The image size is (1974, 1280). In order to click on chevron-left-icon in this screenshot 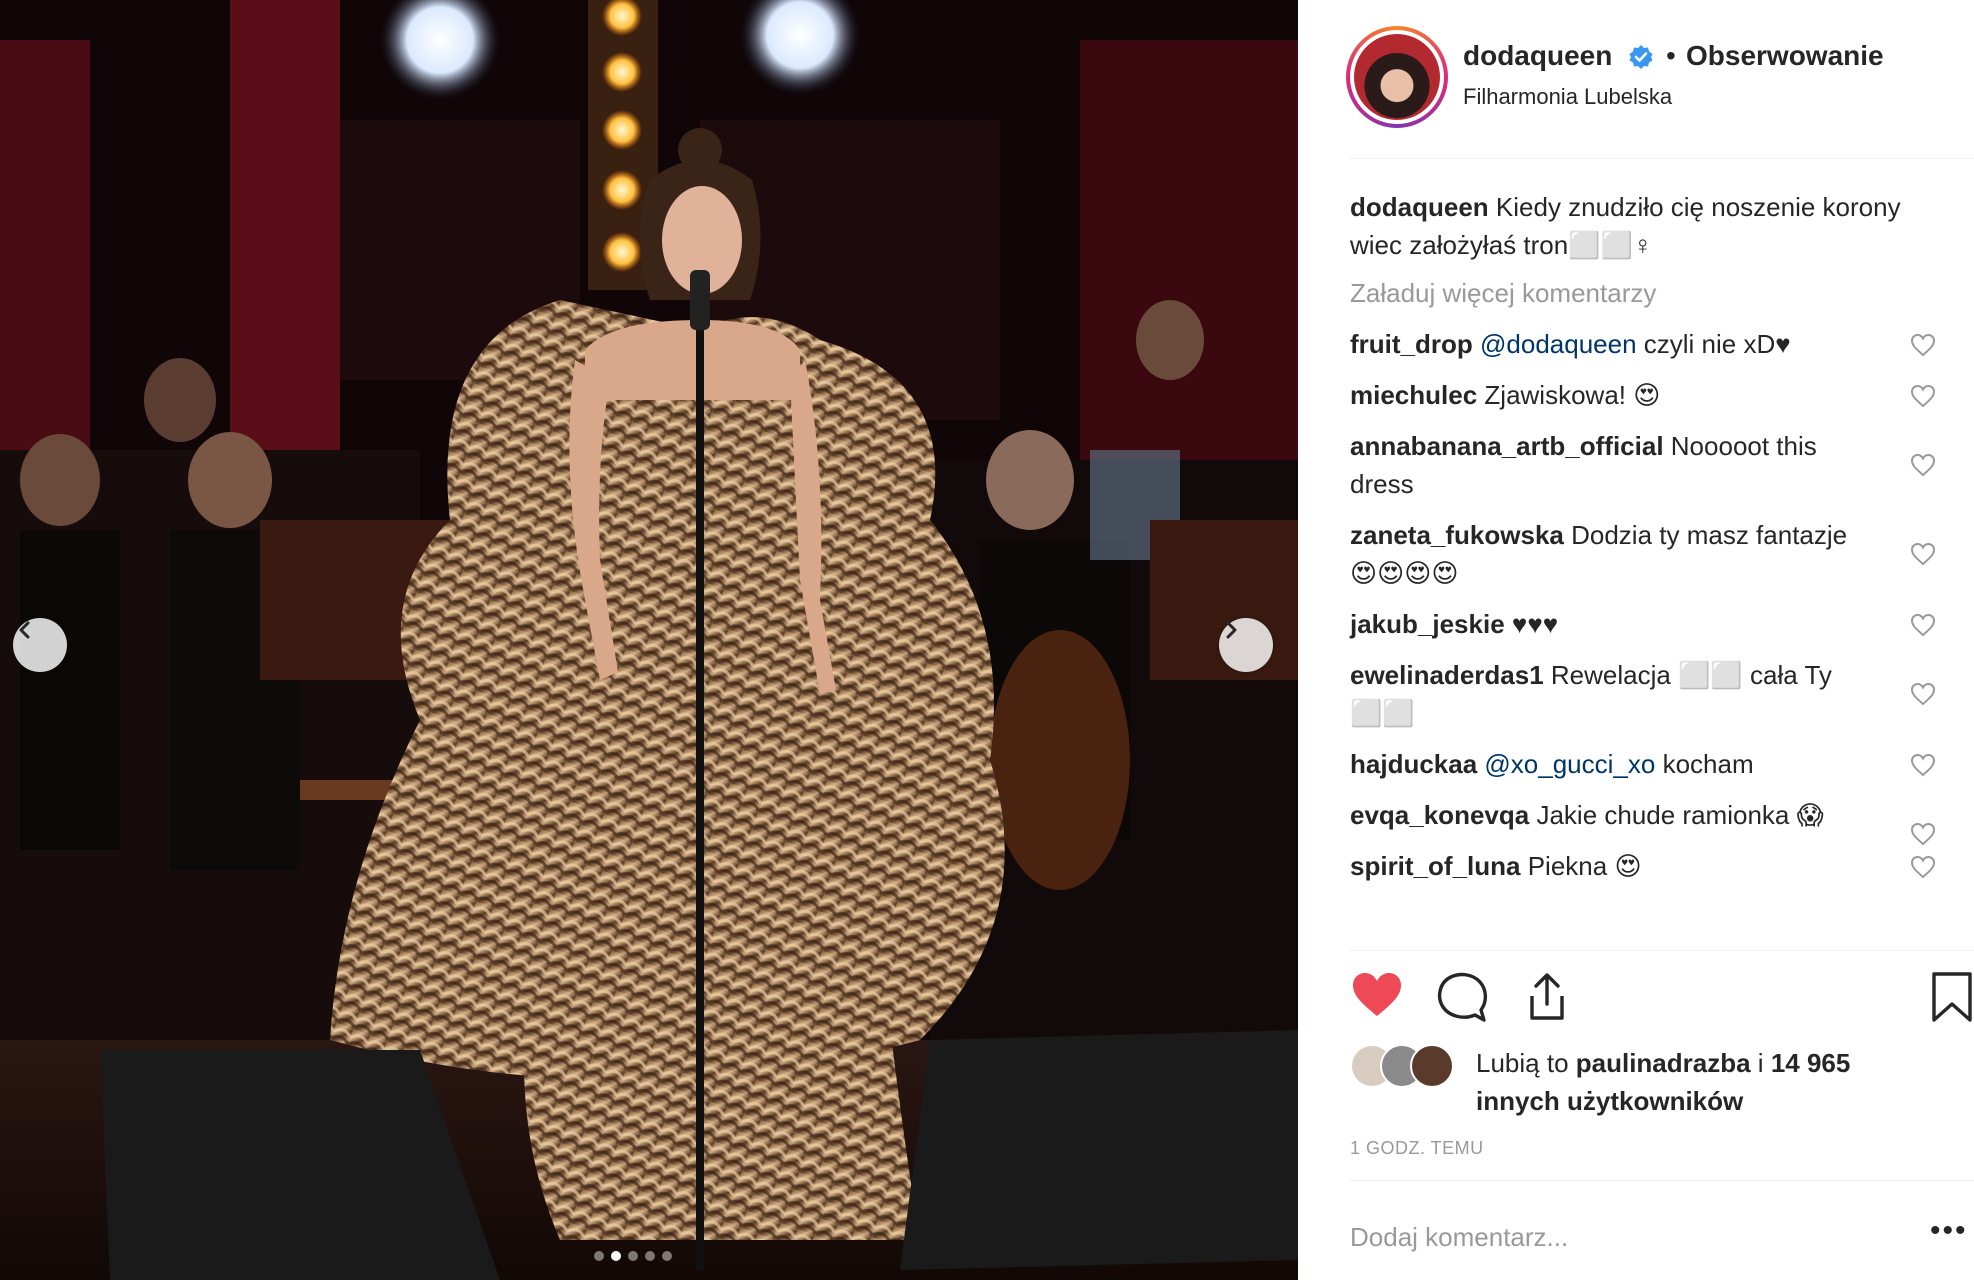, I will do `click(24, 630)`.